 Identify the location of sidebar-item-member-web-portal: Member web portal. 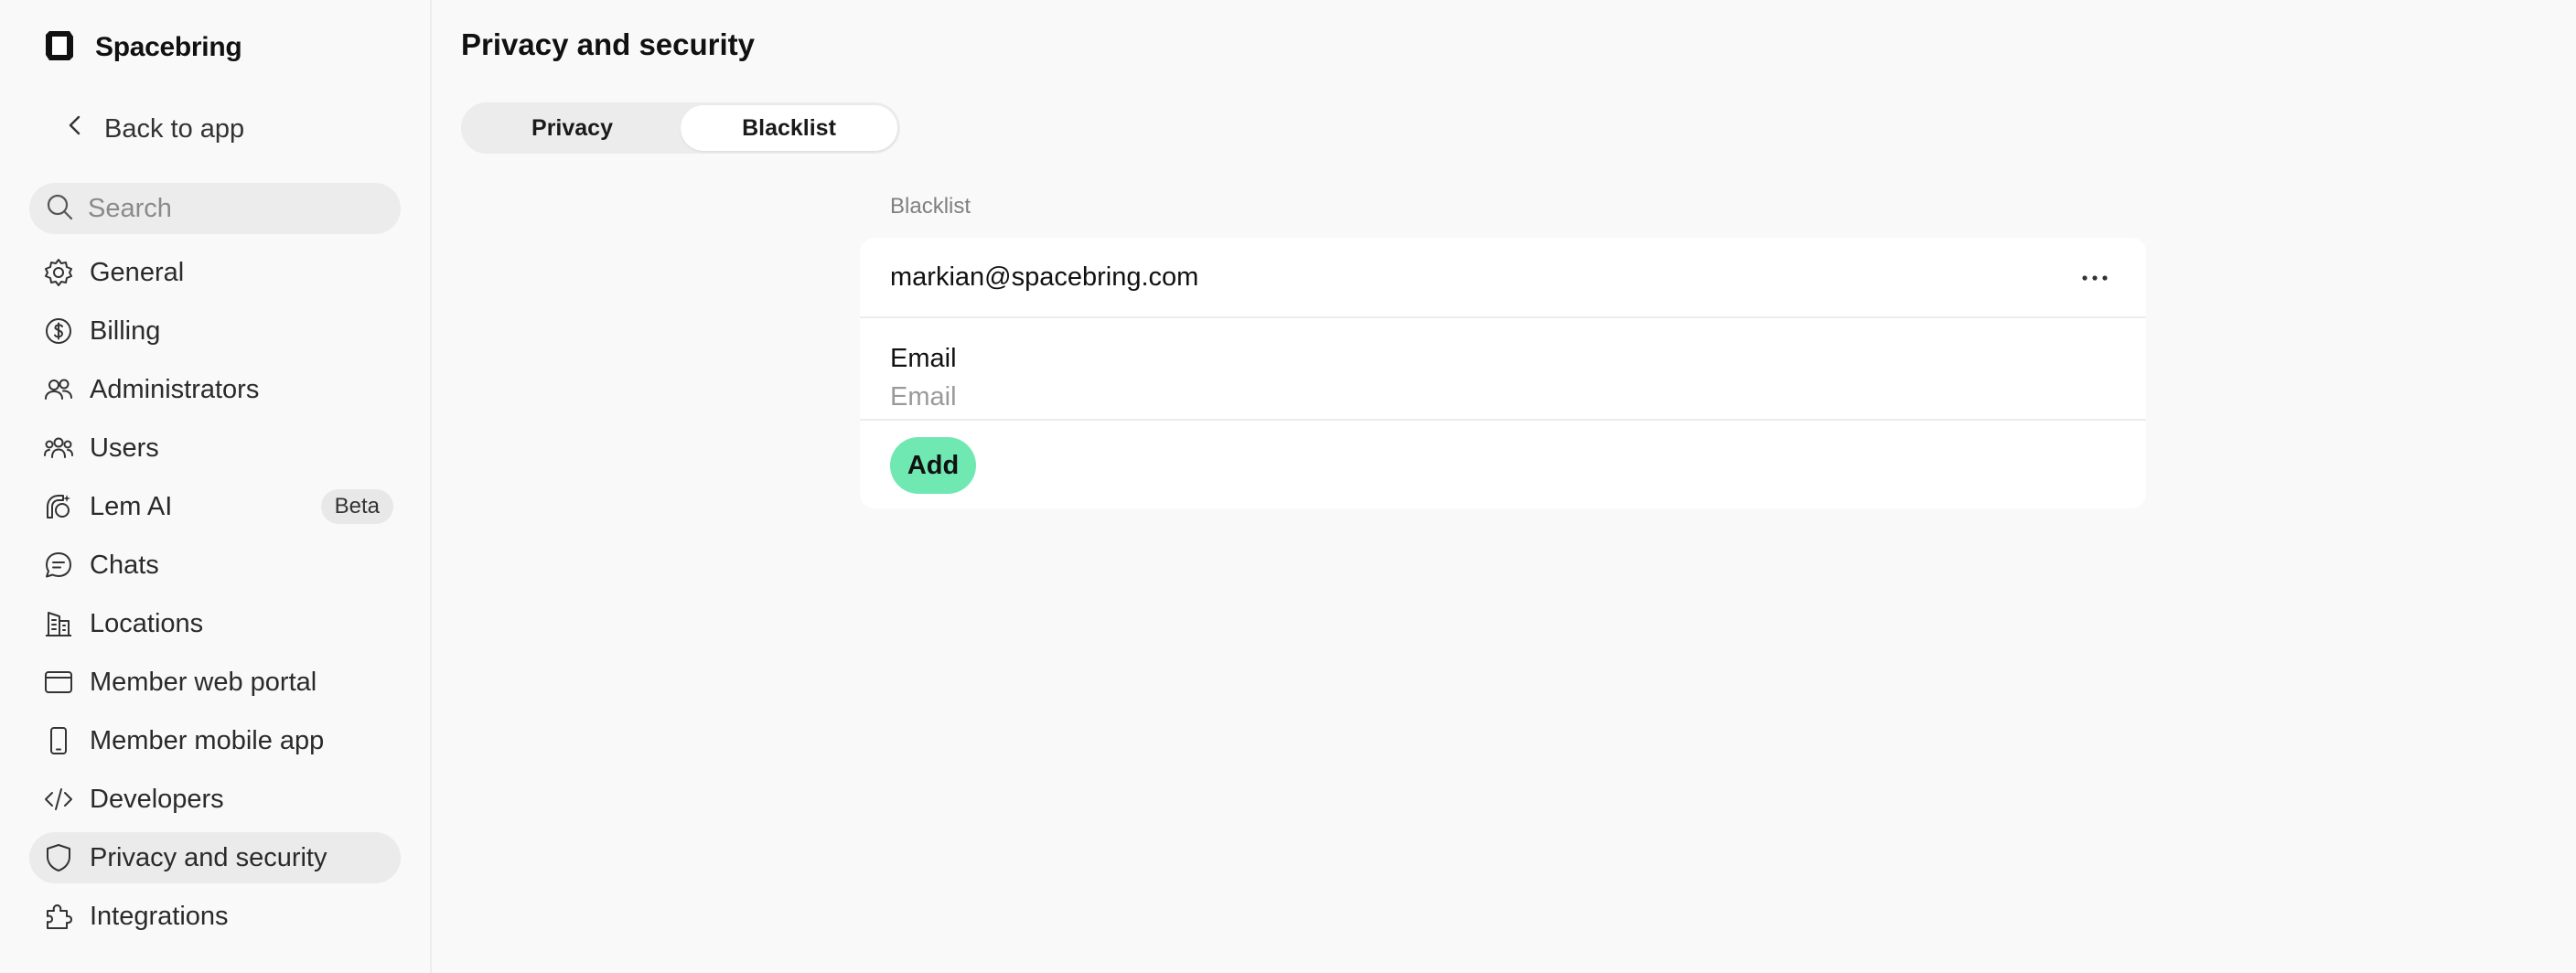
(215, 682).